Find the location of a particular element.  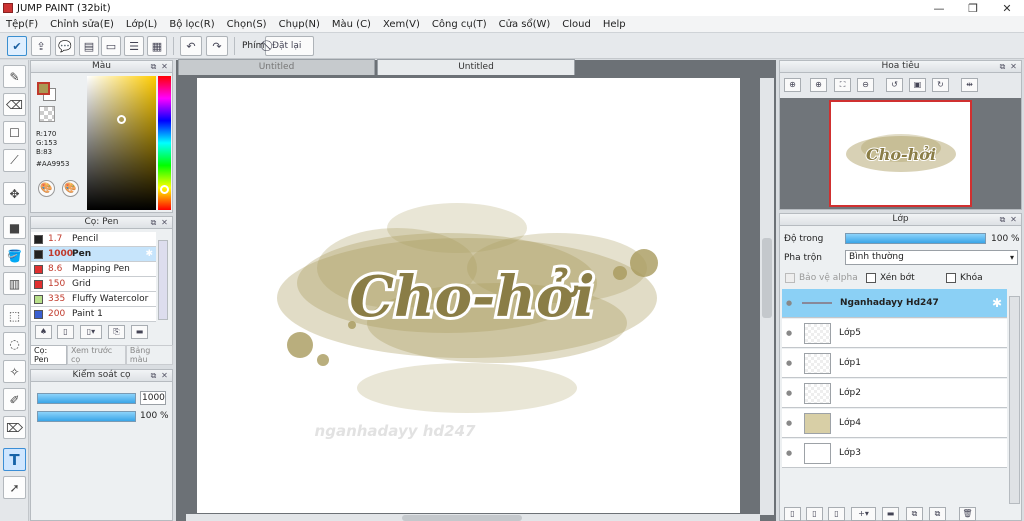

brush-row: 335 Fluffy Watercolor is located at coordinates (93, 299).